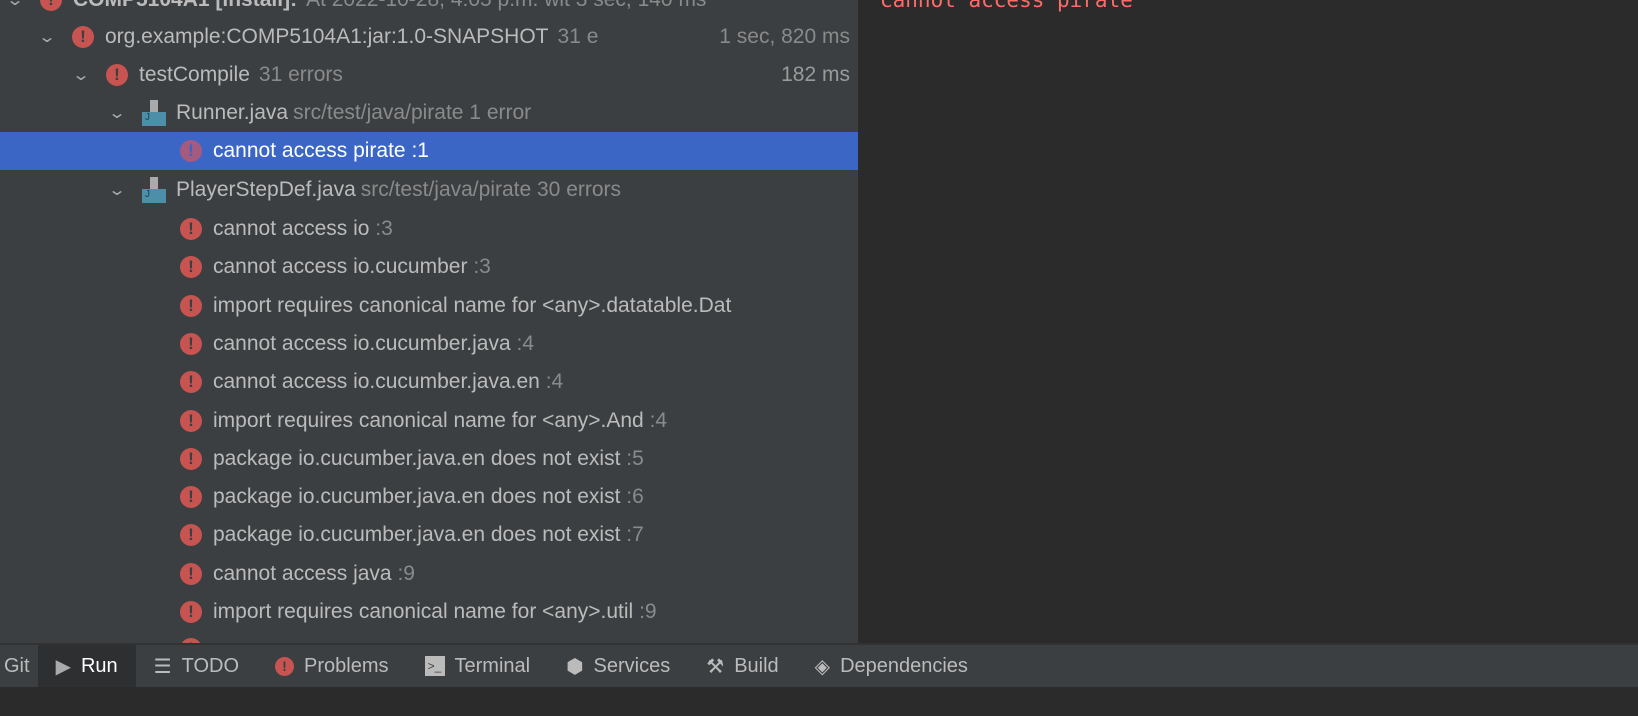  I want to click on tool-todo: ☰ TODO, so click(196, 666).